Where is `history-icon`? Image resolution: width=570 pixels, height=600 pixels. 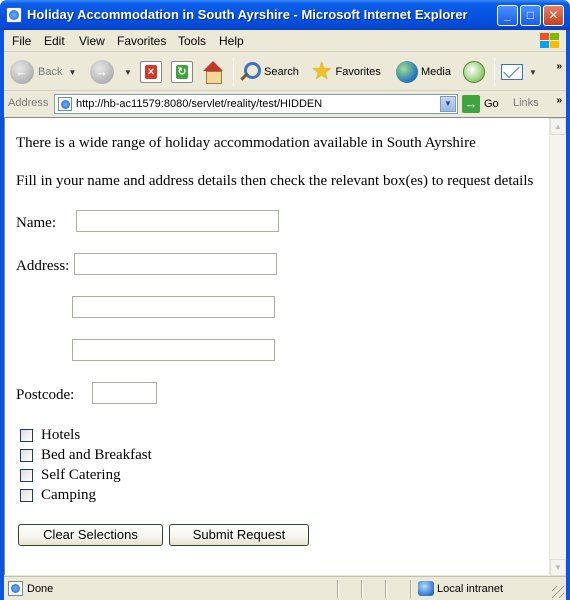 history-icon is located at coordinates (474, 72).